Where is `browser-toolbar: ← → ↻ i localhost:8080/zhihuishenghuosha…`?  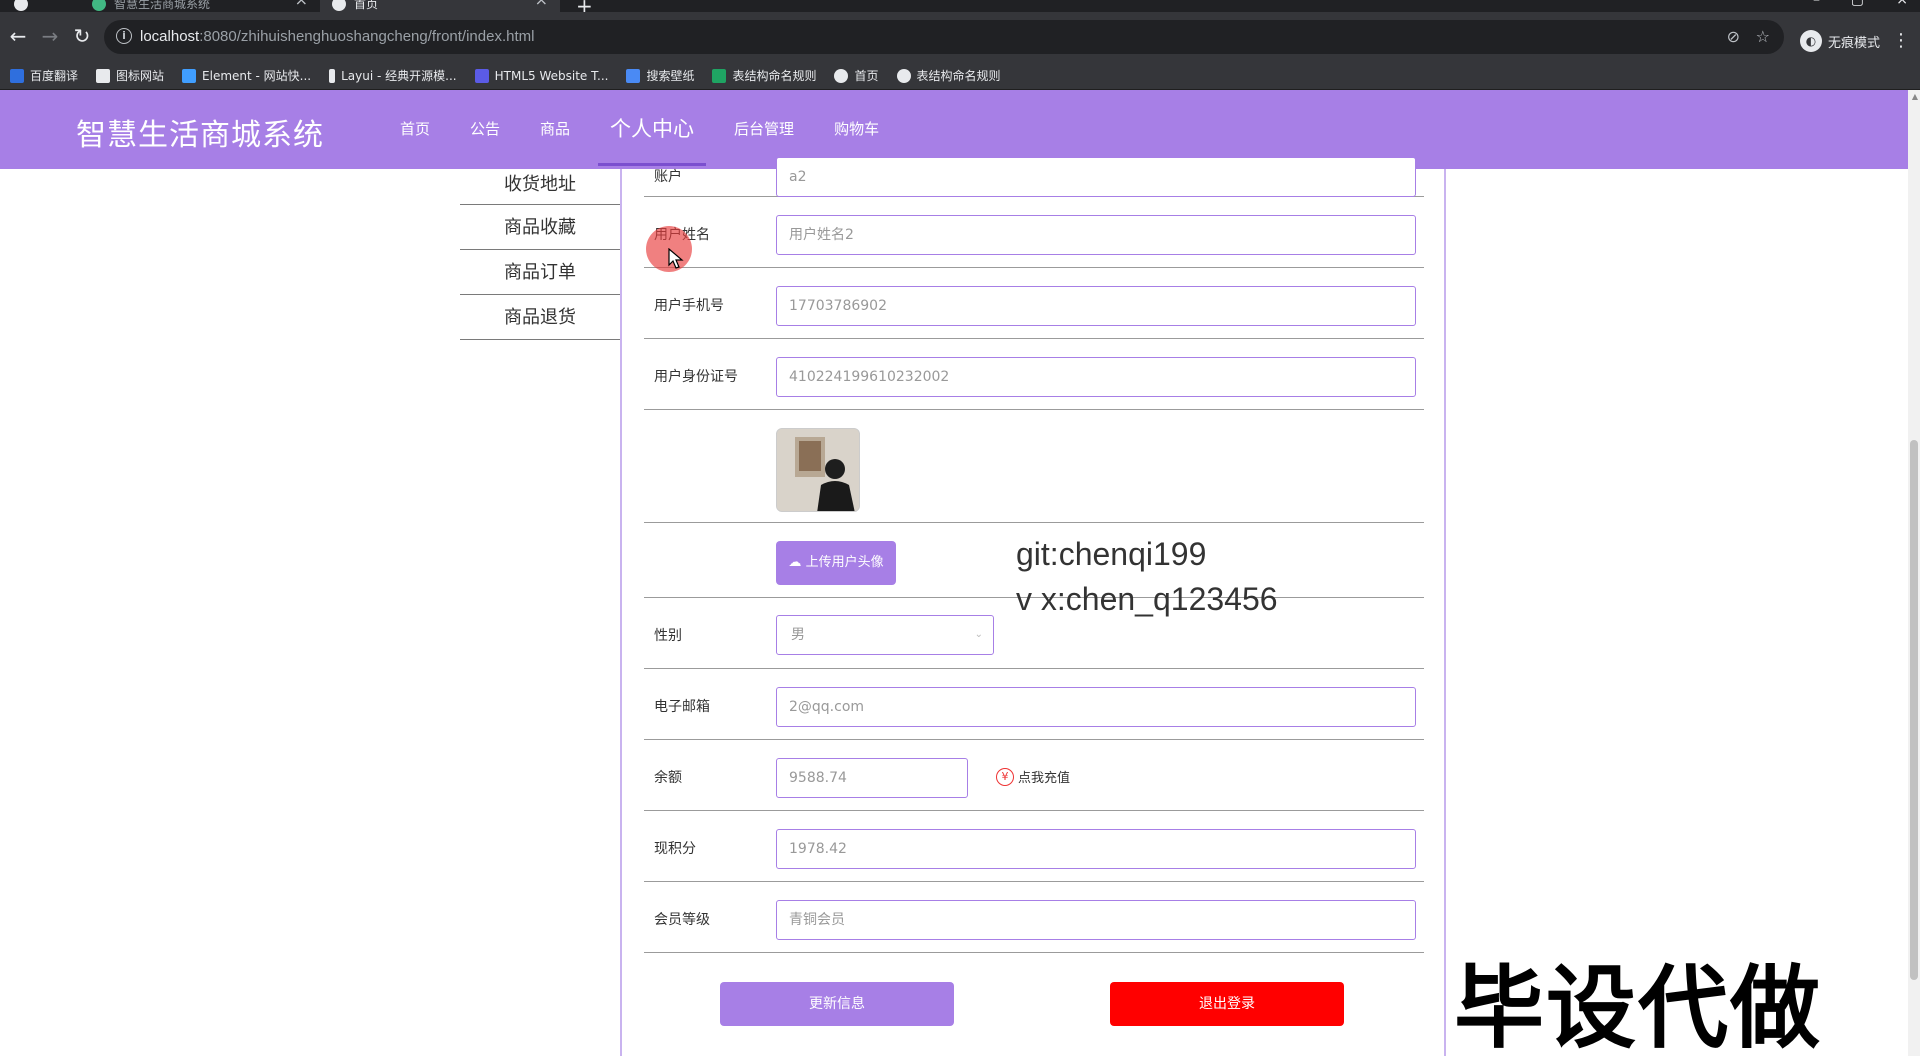 browser-toolbar: ← → ↻ i localhost:8080/zhihuishenghuosha… is located at coordinates (960, 37).